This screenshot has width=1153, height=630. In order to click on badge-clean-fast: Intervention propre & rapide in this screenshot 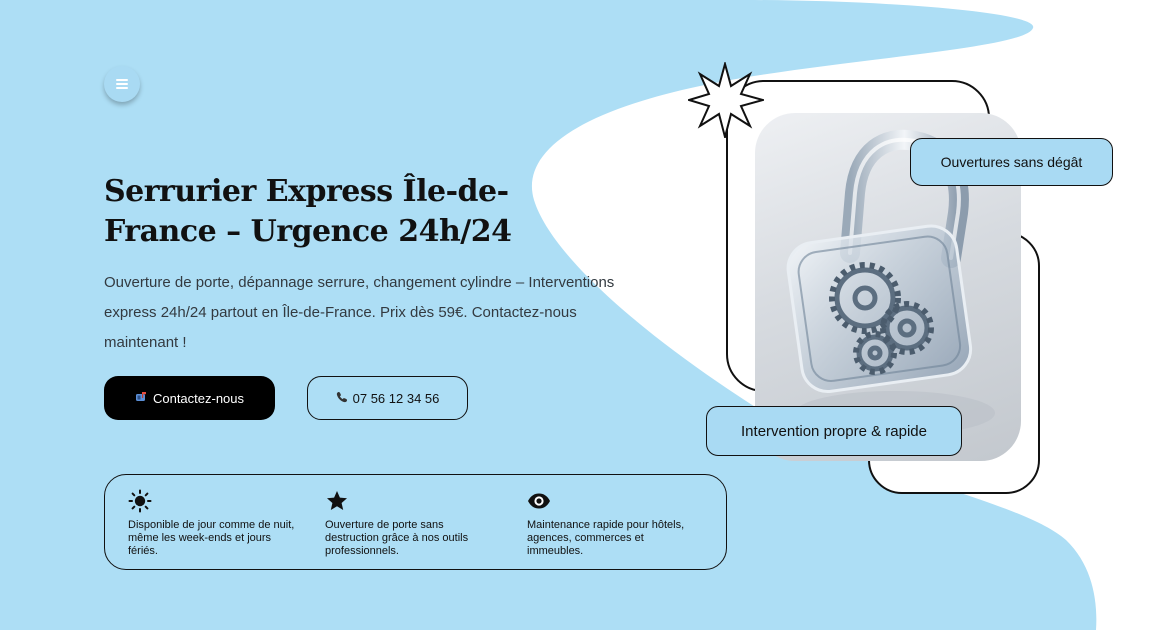, I will do `click(834, 431)`.